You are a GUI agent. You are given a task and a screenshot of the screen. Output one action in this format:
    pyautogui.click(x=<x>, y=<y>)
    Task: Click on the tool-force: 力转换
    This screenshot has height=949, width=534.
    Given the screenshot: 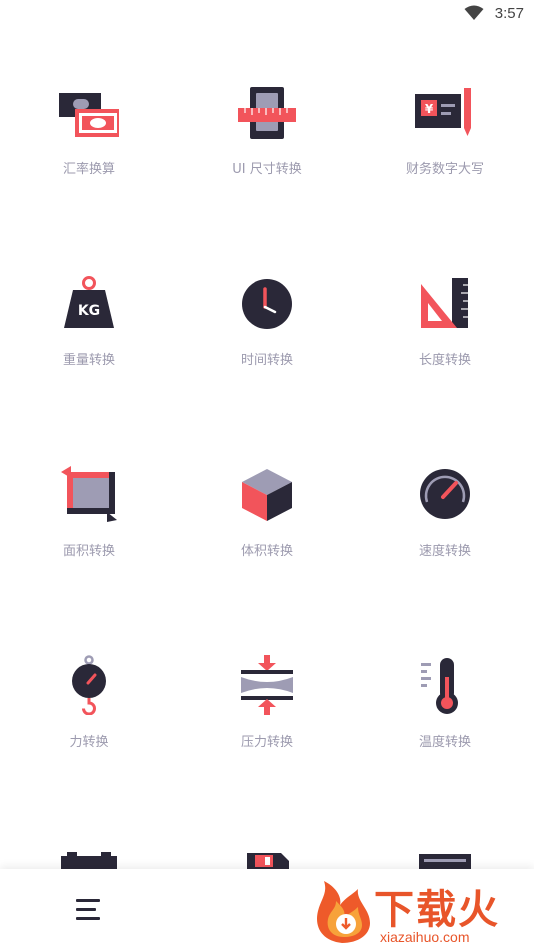 What is the action you would take?
    pyautogui.click(x=89, y=668)
    